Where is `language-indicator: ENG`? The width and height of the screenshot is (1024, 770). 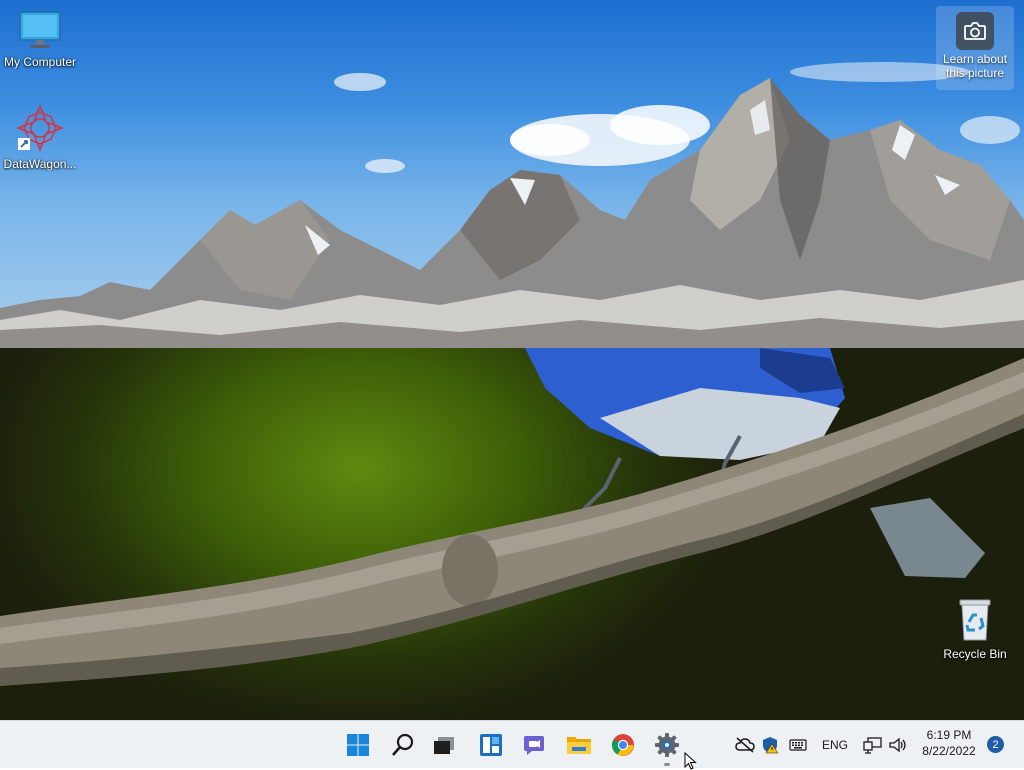 language-indicator: ENG is located at coordinates (835, 745).